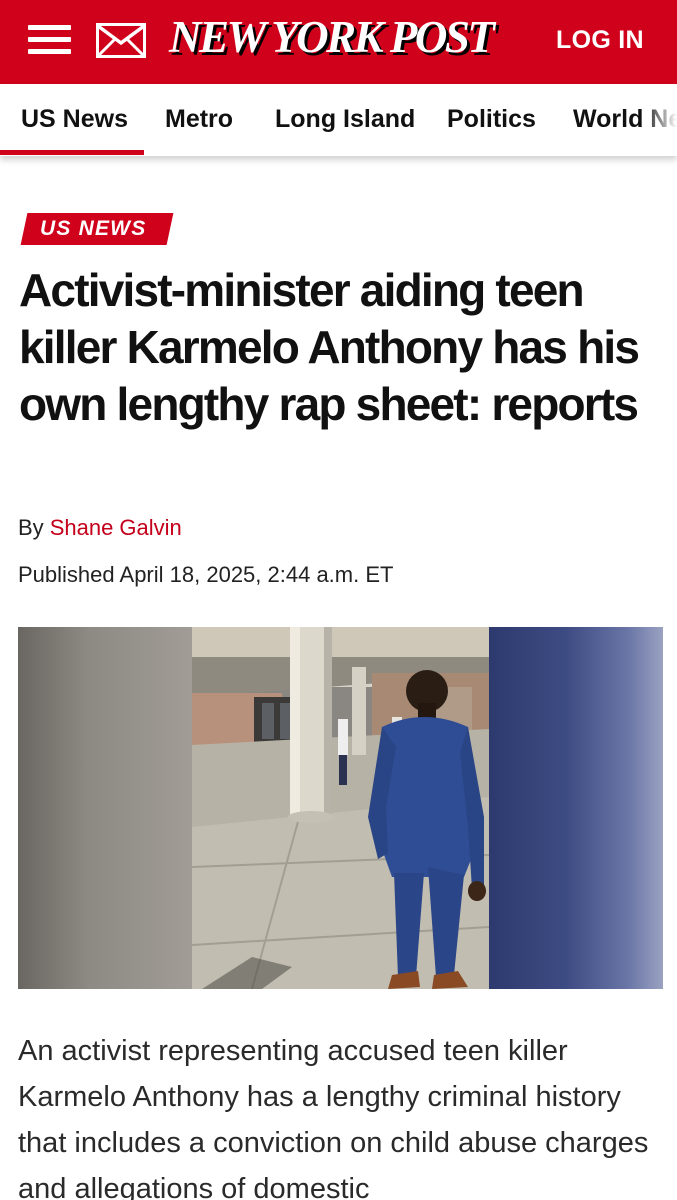 The height and width of the screenshot is (1200, 677). Describe the element at coordinates (345, 119) in the screenshot. I see `nav-item-long-island: Long Island` at that location.